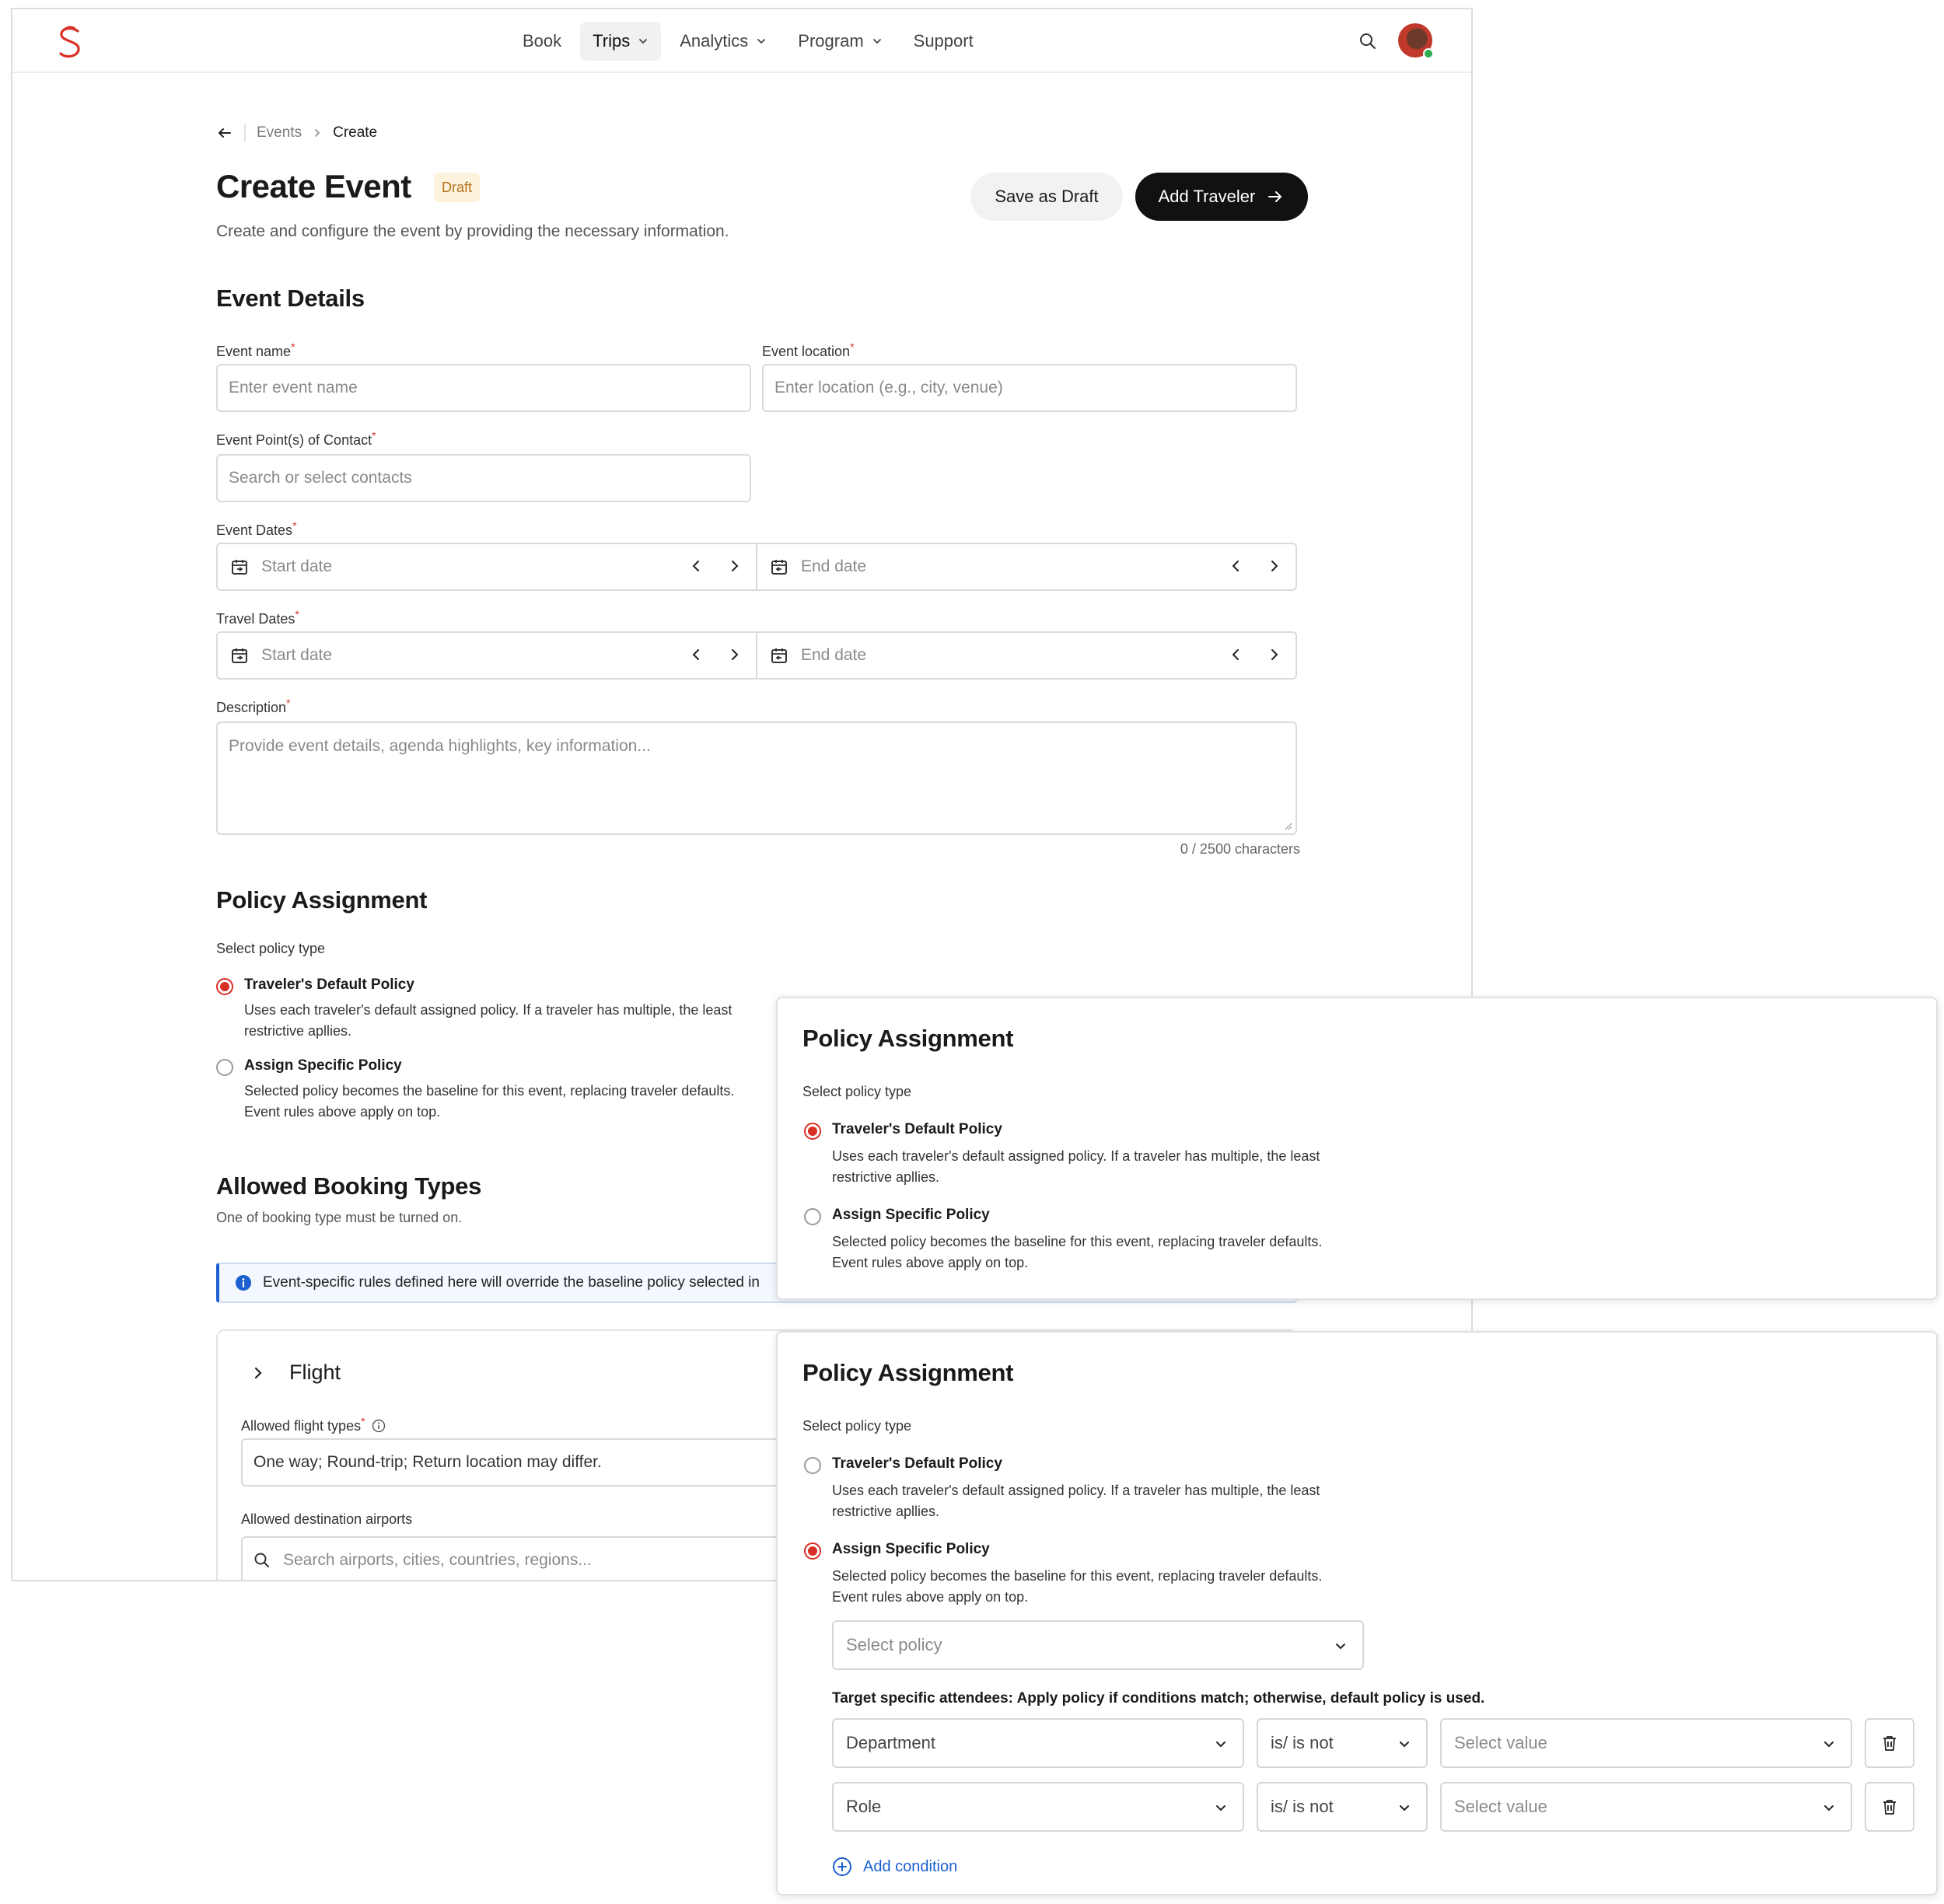  What do you see at coordinates (1025, 566) in the screenshot?
I see `event-end-date-field: End date` at bounding box center [1025, 566].